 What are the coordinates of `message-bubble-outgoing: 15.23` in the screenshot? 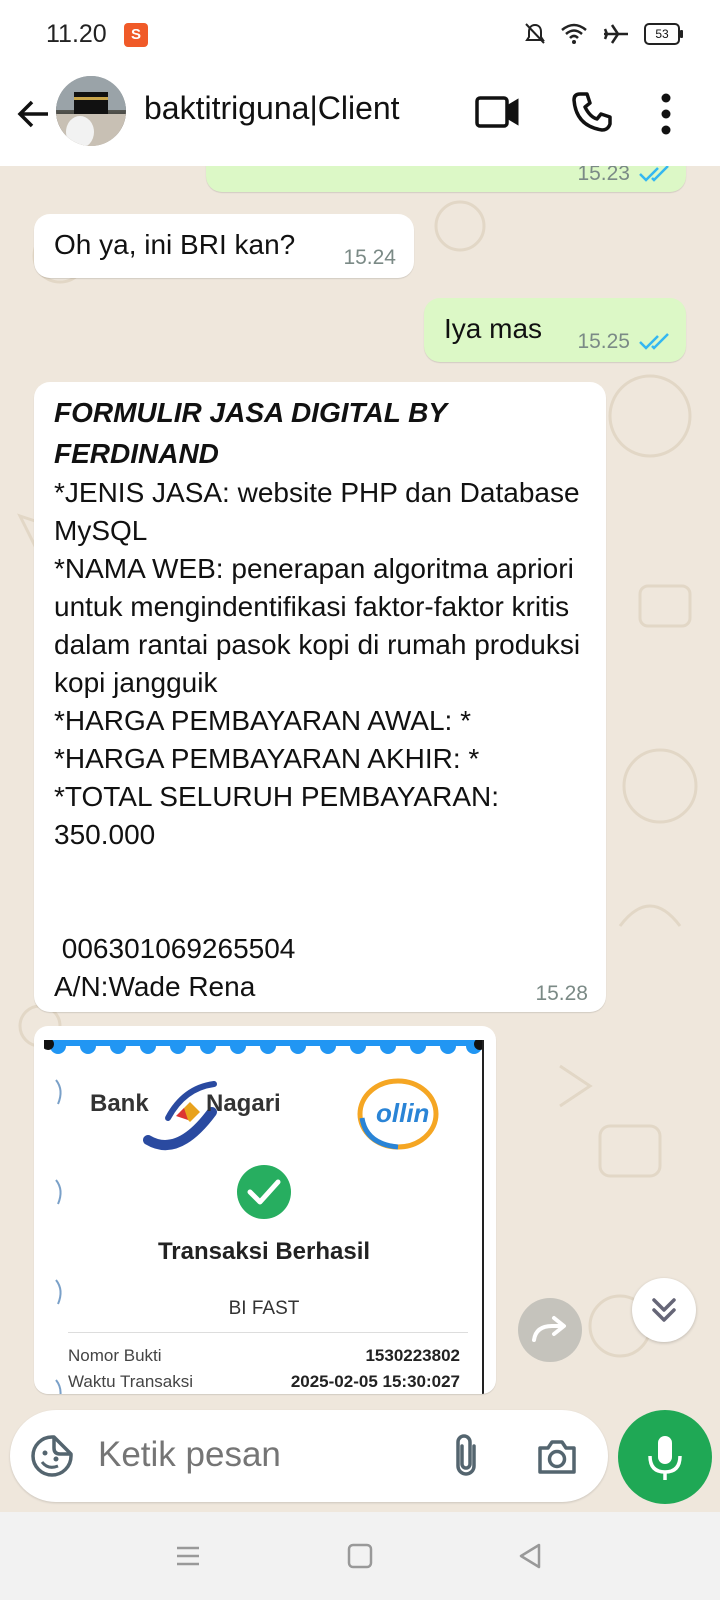 It's located at (446, 179).